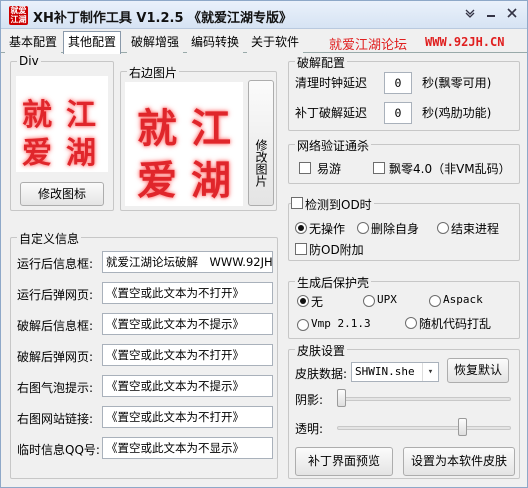 Image resolution: width=528 pixels, height=488 pixels. Describe the element at coordinates (37, 153) in the screenshot. I see `icon-char: 爱` at that location.